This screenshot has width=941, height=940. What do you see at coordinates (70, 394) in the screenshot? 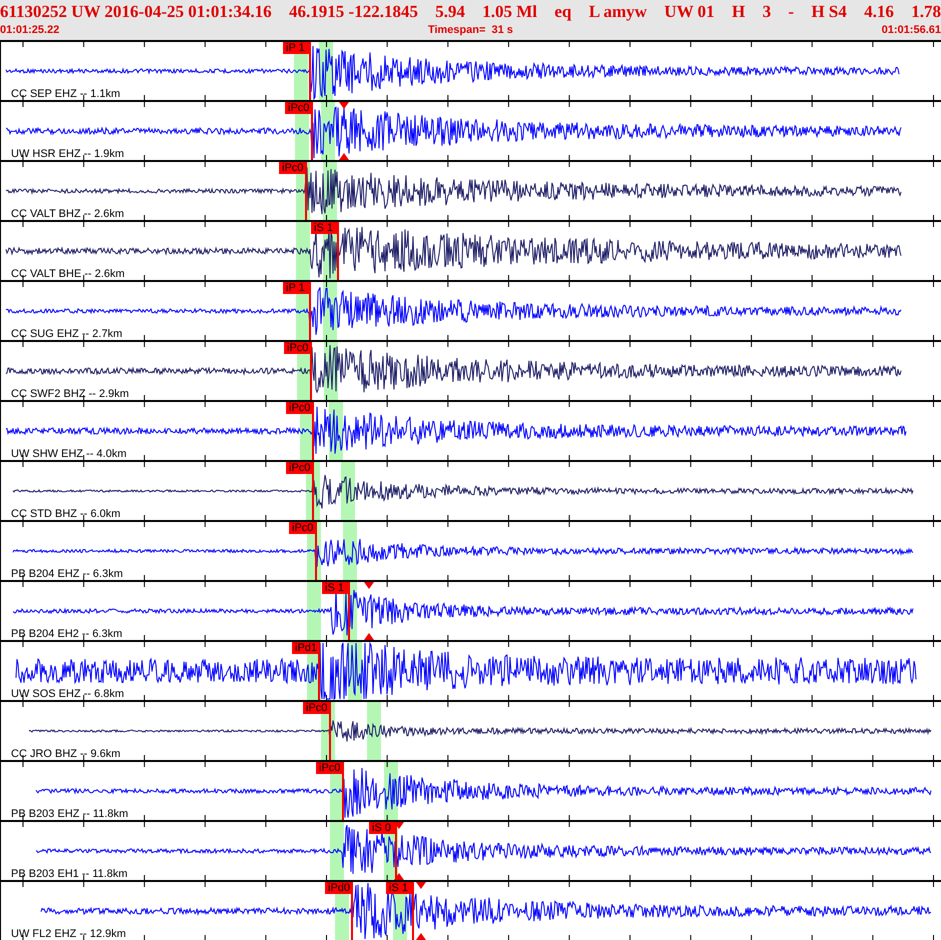
I see `station-label: CC SWF2 BHZ -- 2.9km` at bounding box center [70, 394].